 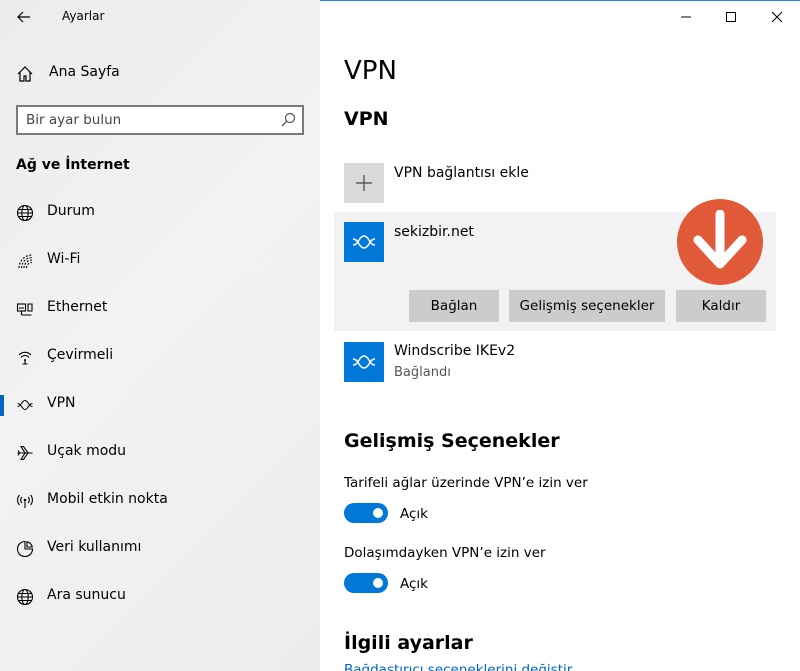 What do you see at coordinates (25, 597) in the screenshot?
I see `proxy-globe-icon` at bounding box center [25, 597].